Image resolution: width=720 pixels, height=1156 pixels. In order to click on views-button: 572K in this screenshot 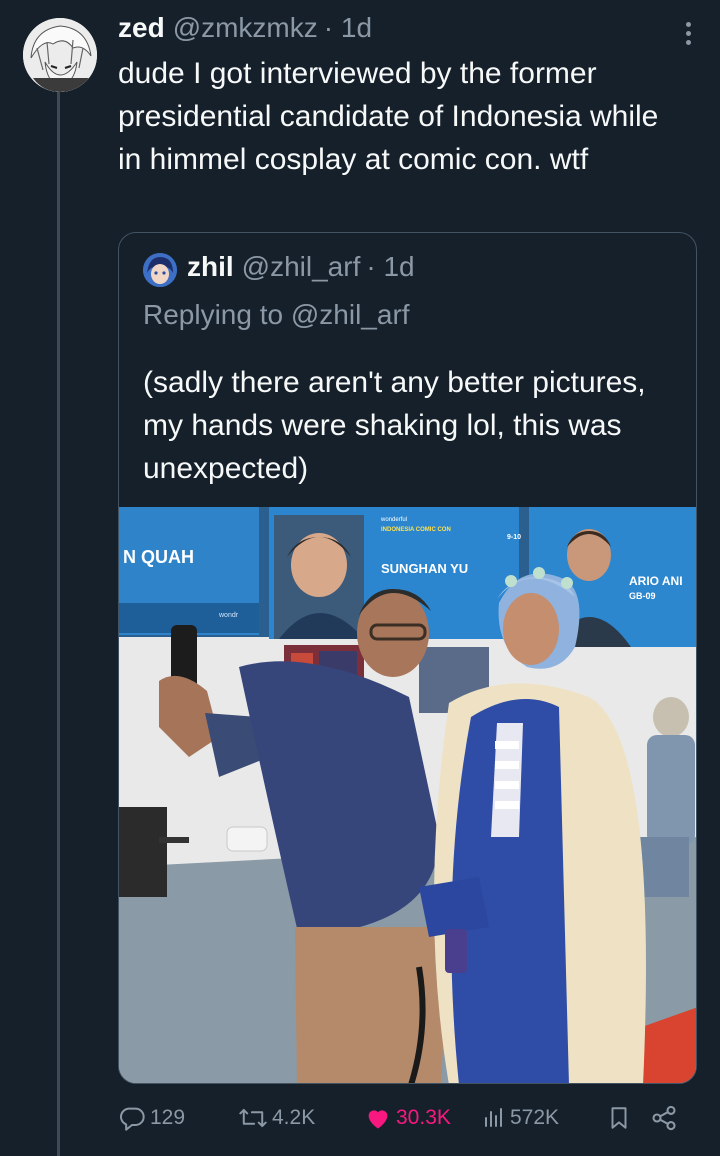, I will do `click(520, 1118)`.